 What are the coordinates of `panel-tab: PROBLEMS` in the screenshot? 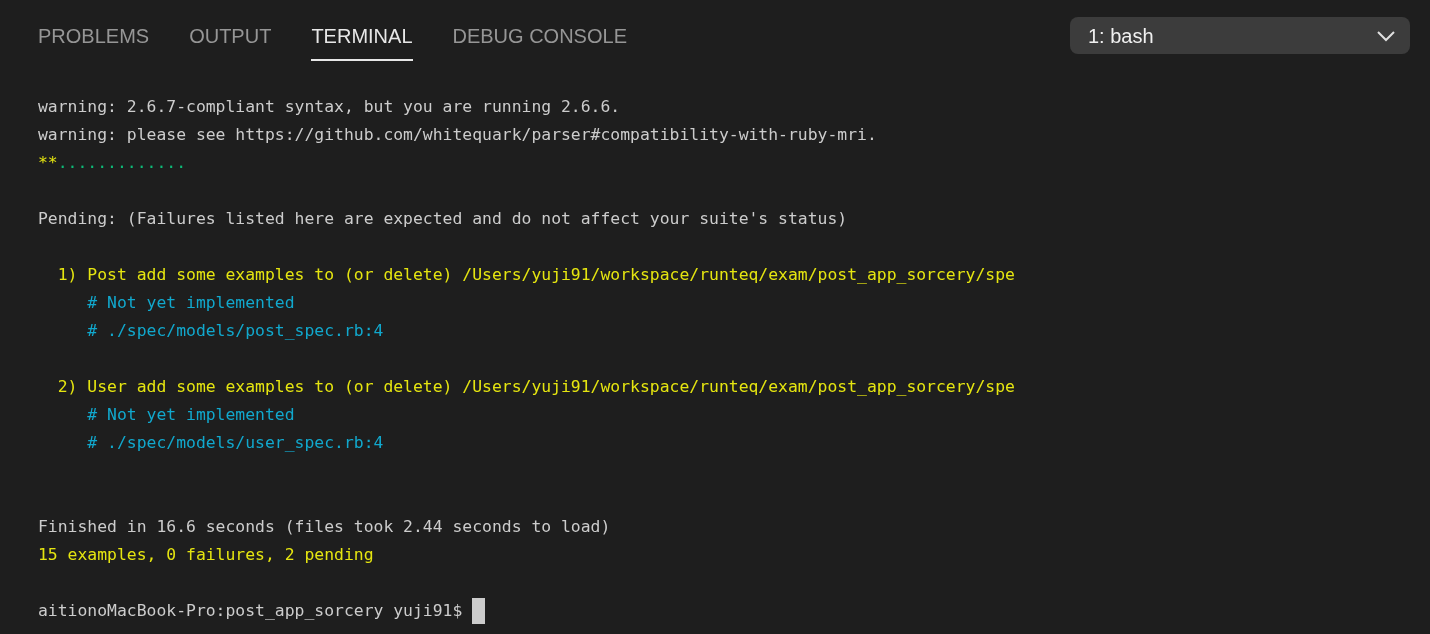 It's located at (94, 42).